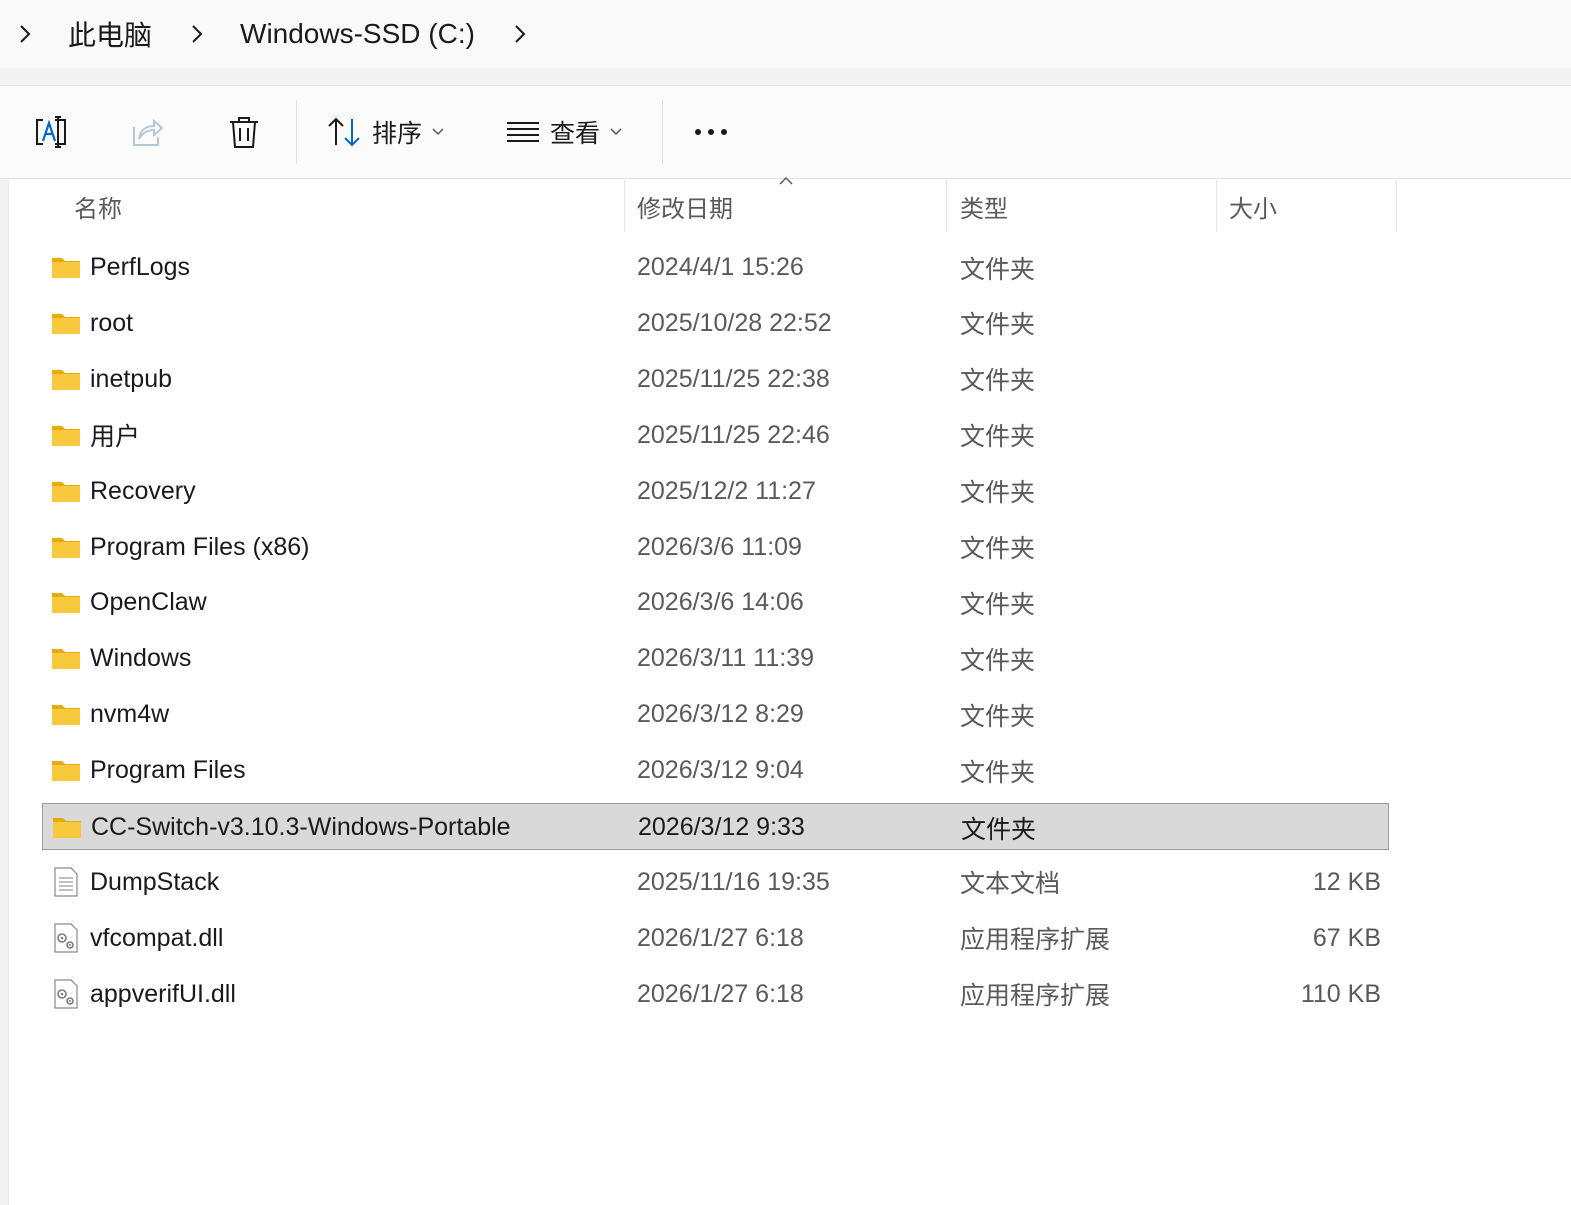 The image size is (1571, 1205). I want to click on file-date: 2025/12/2 11:27, so click(726, 490).